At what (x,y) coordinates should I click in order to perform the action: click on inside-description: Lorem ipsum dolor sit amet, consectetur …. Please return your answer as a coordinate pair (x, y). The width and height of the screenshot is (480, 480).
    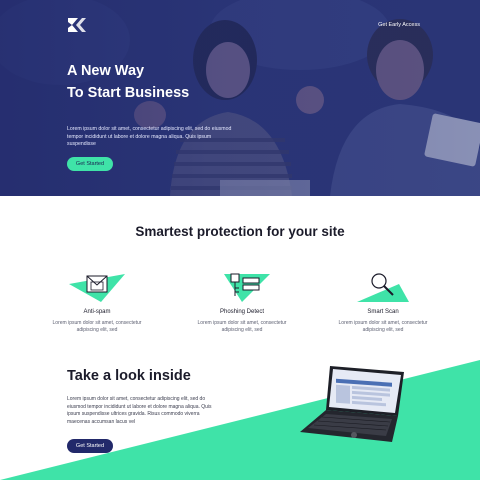
    Looking at the image, I should click on (139, 410).